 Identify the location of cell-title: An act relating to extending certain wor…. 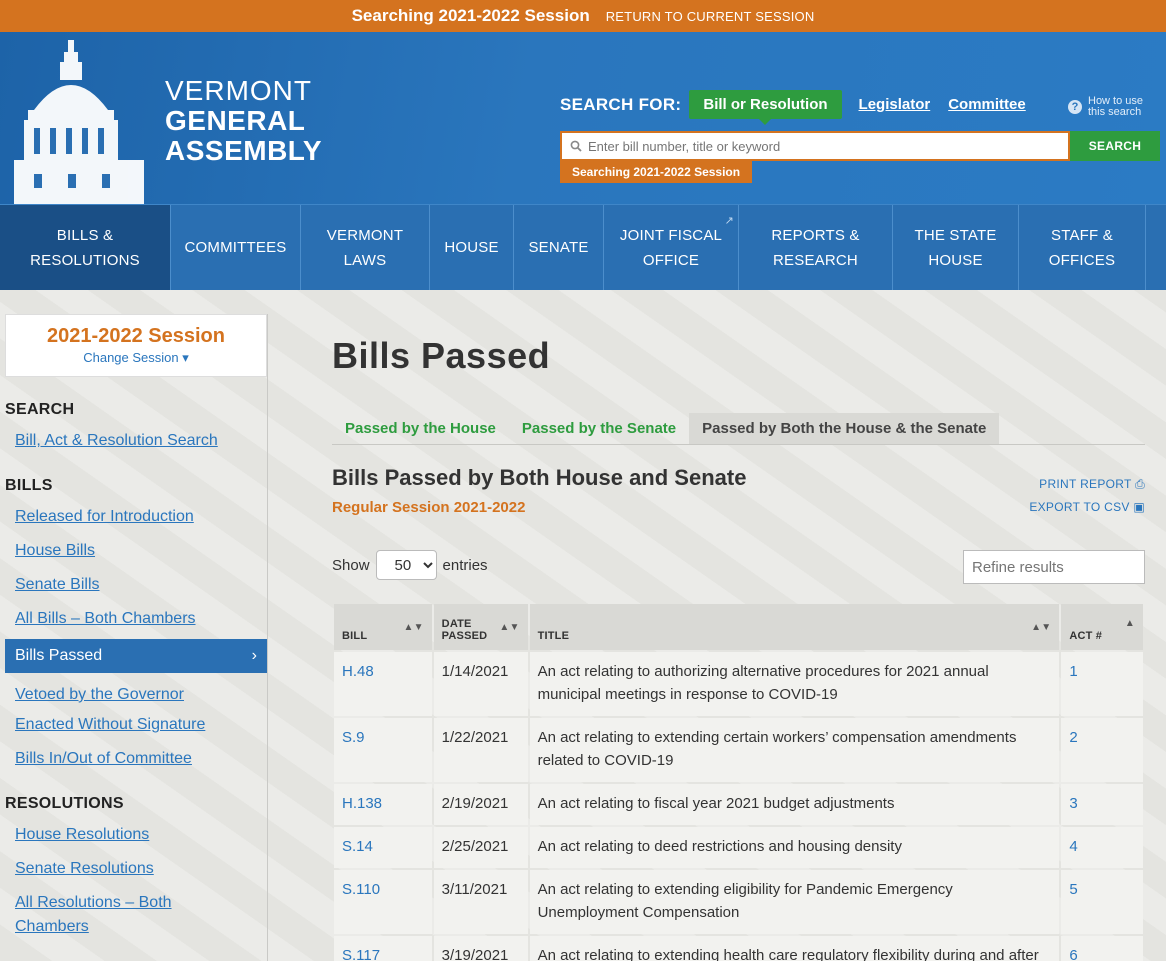
(794, 750).